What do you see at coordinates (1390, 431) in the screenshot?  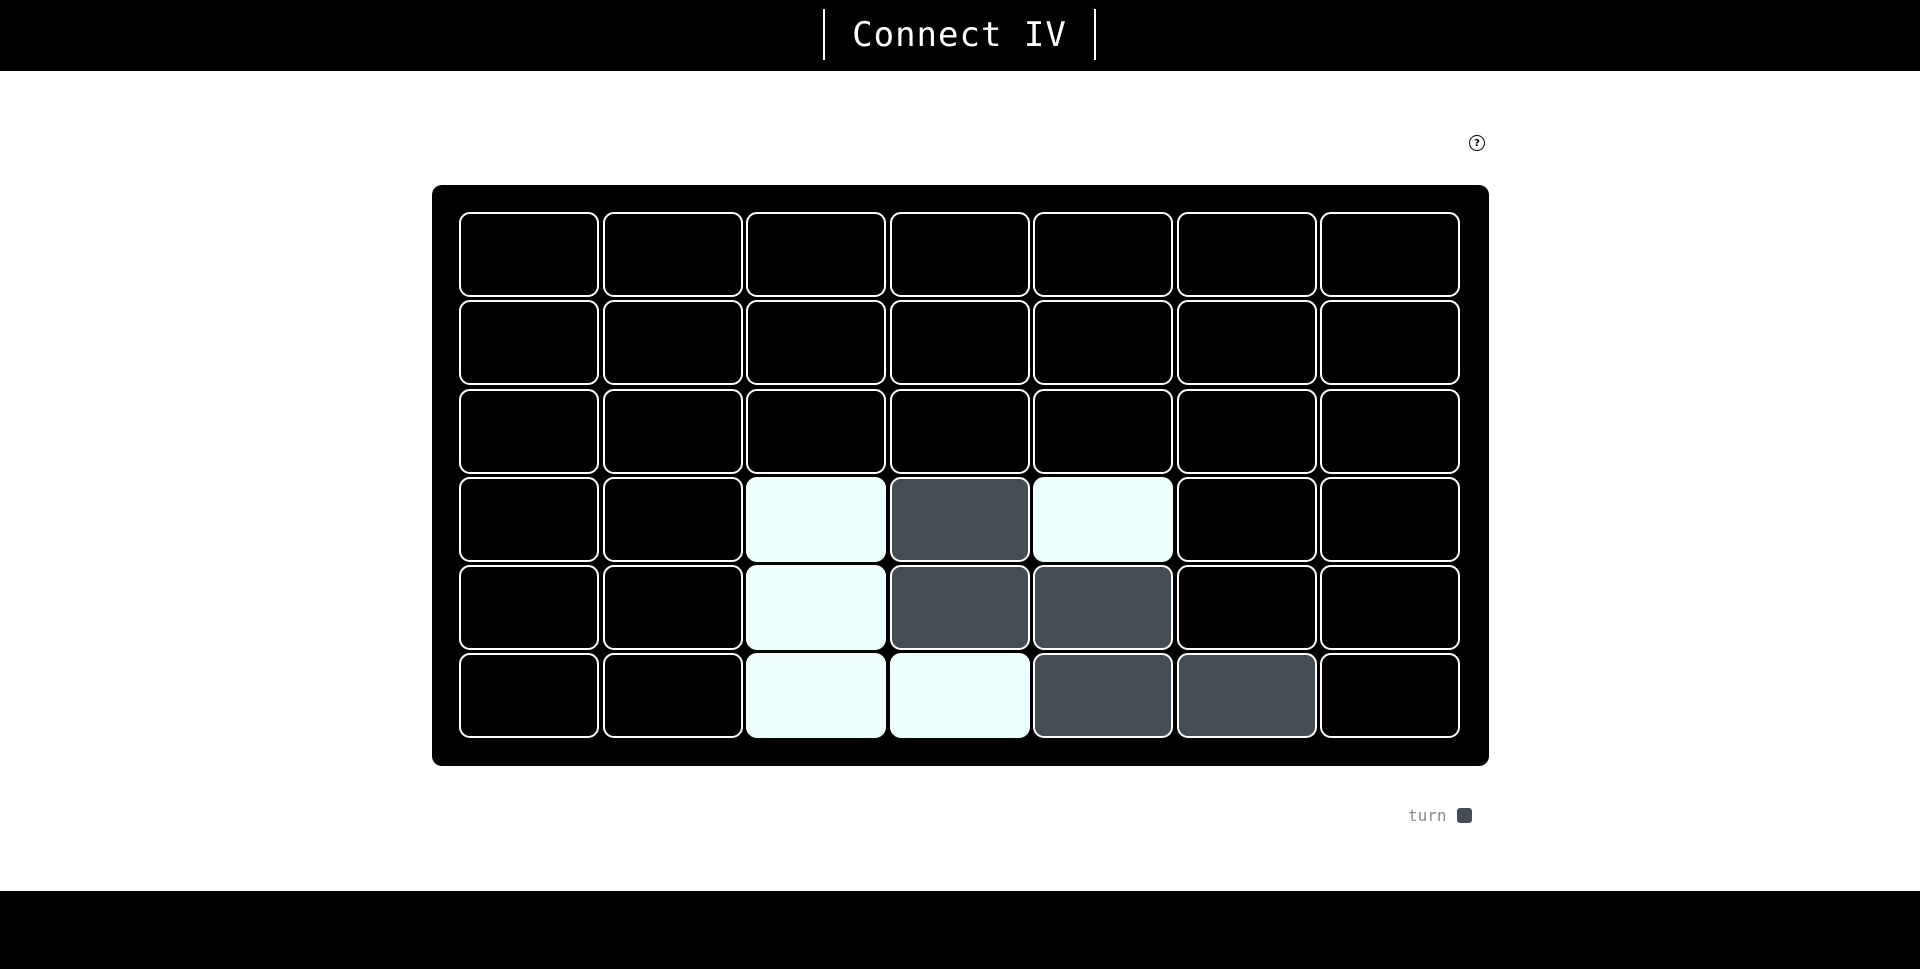 I see `board-cell-r3-c7` at bounding box center [1390, 431].